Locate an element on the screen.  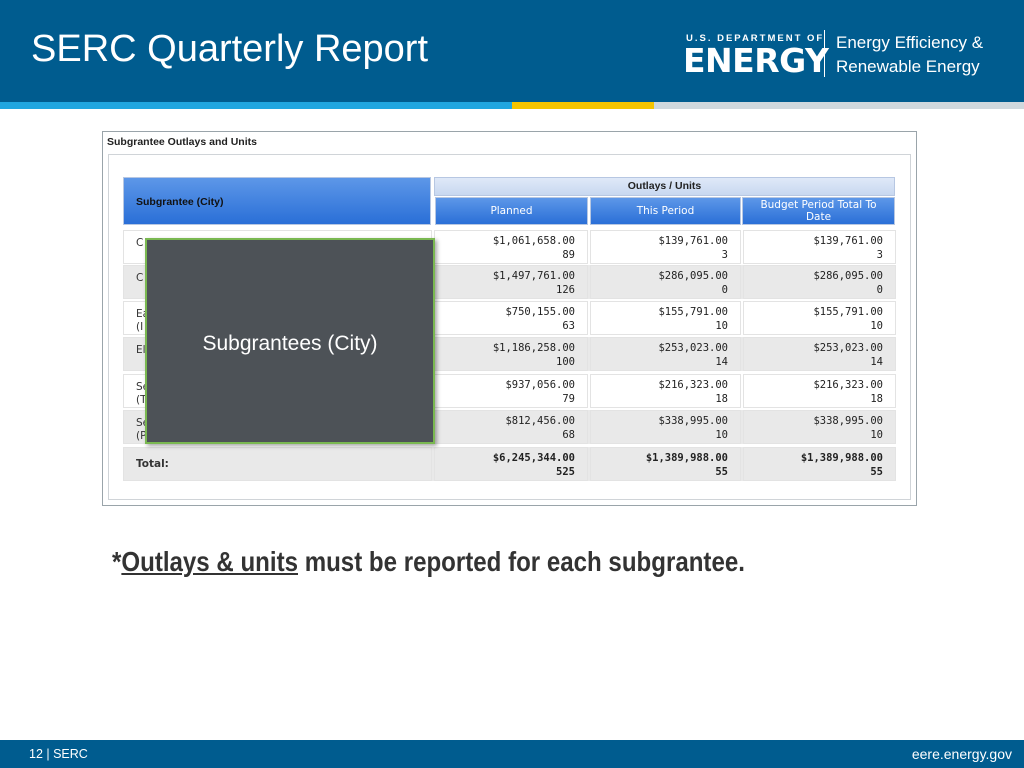
planned-cell: $937,056.00 79 is located at coordinates (511, 391).